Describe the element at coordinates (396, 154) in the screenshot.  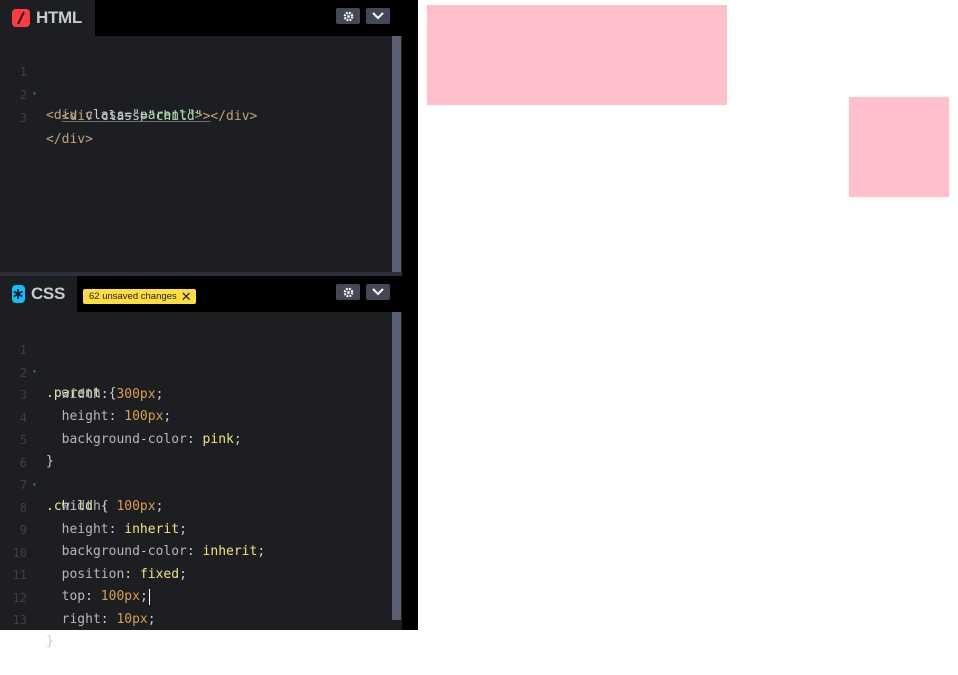
I see `html-scrollbar` at that location.